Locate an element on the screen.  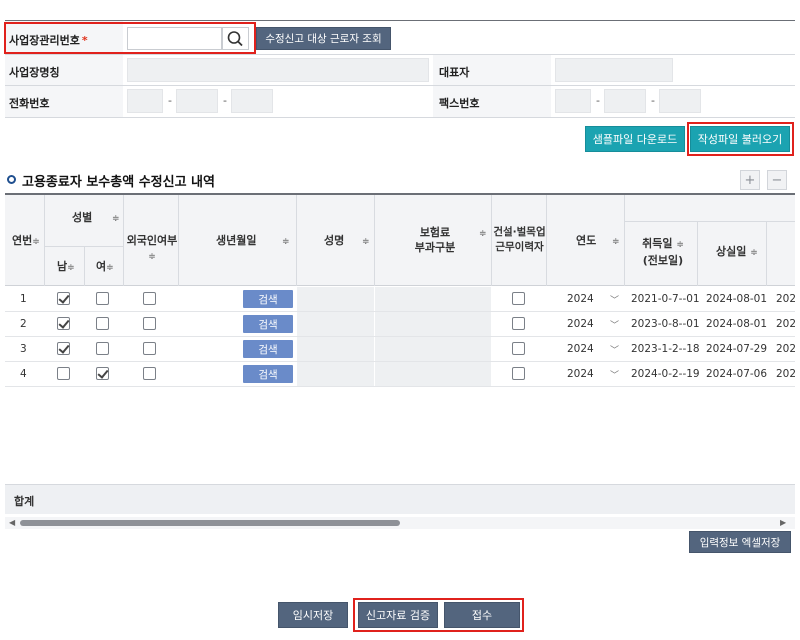
load-file-highlight is located at coordinates (740, 139).